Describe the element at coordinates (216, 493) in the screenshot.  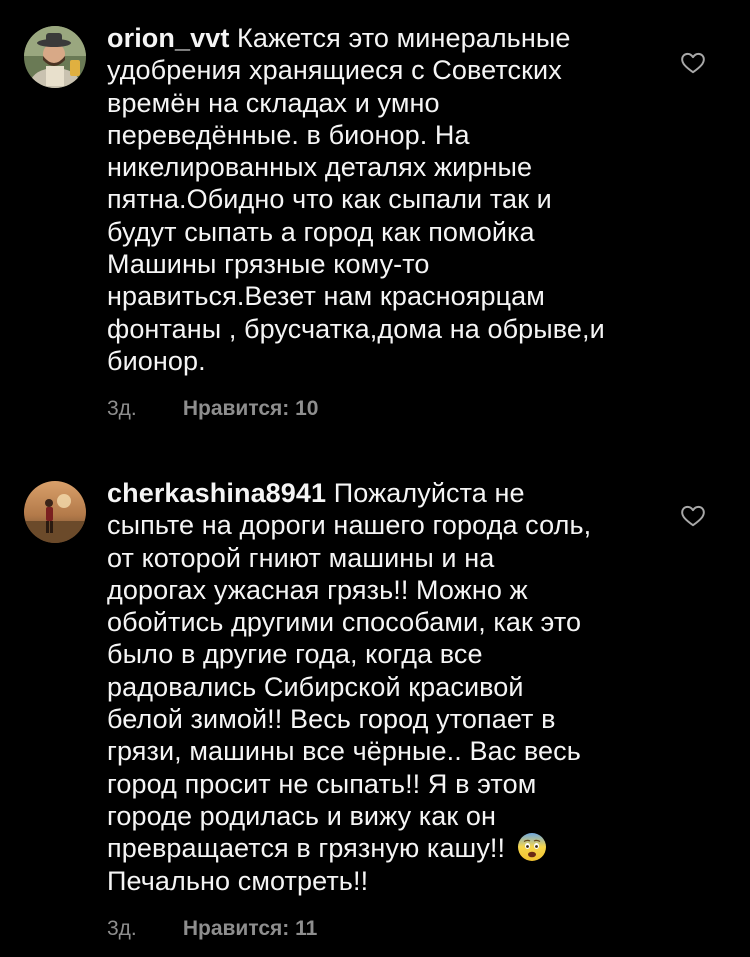
I see `username: cherkashina8941` at that location.